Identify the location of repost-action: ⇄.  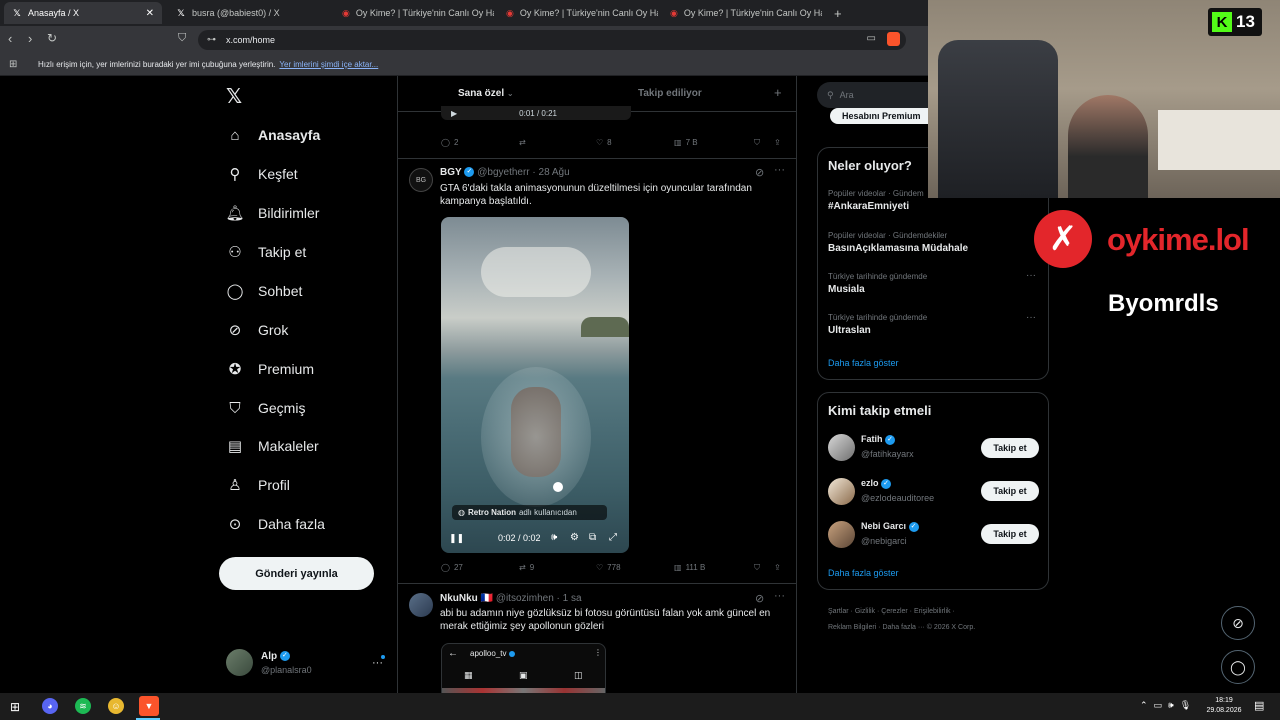
(522, 142).